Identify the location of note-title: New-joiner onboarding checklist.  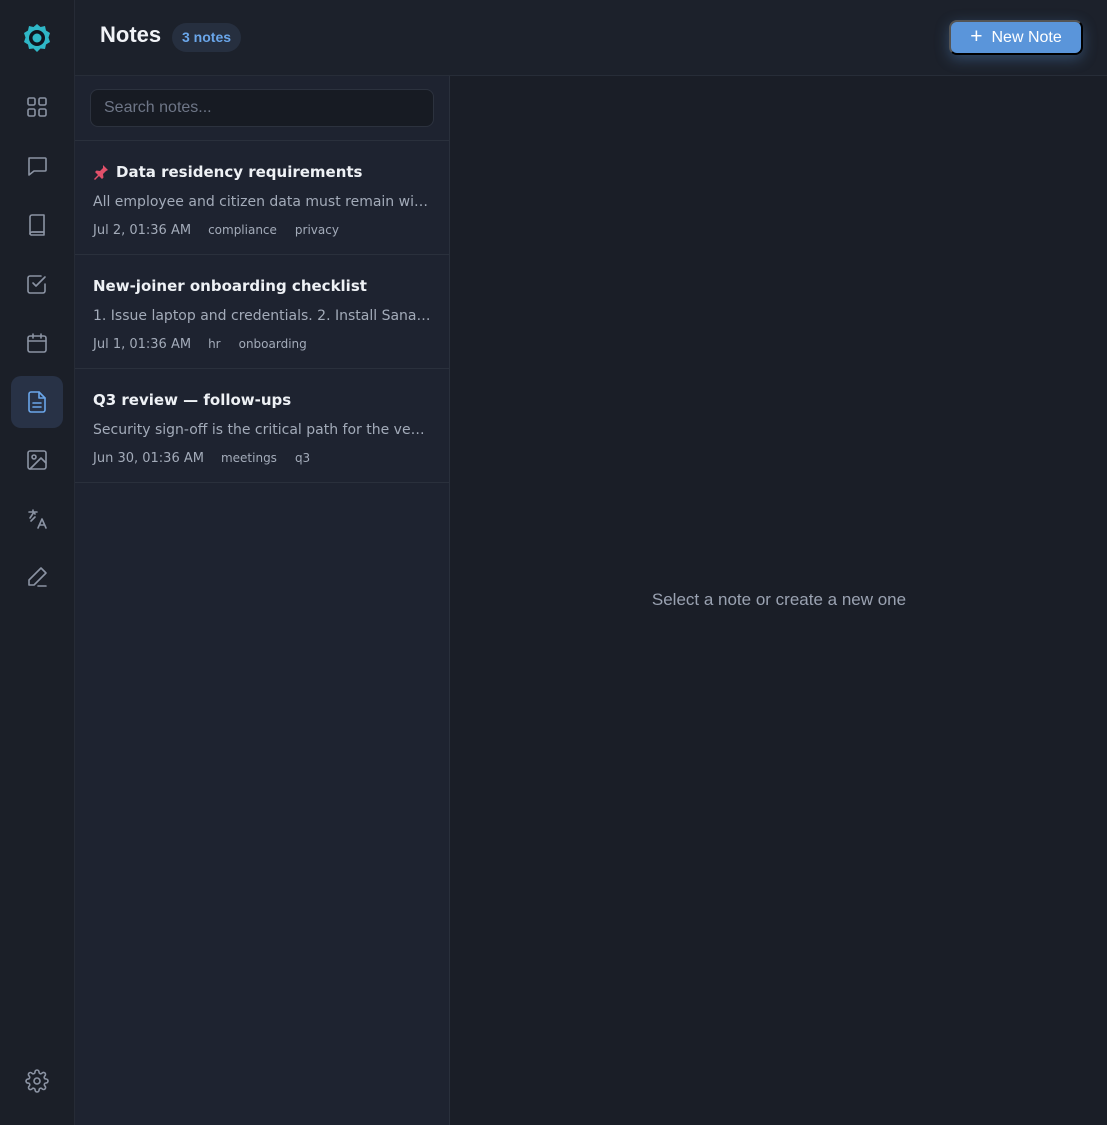
(230, 286).